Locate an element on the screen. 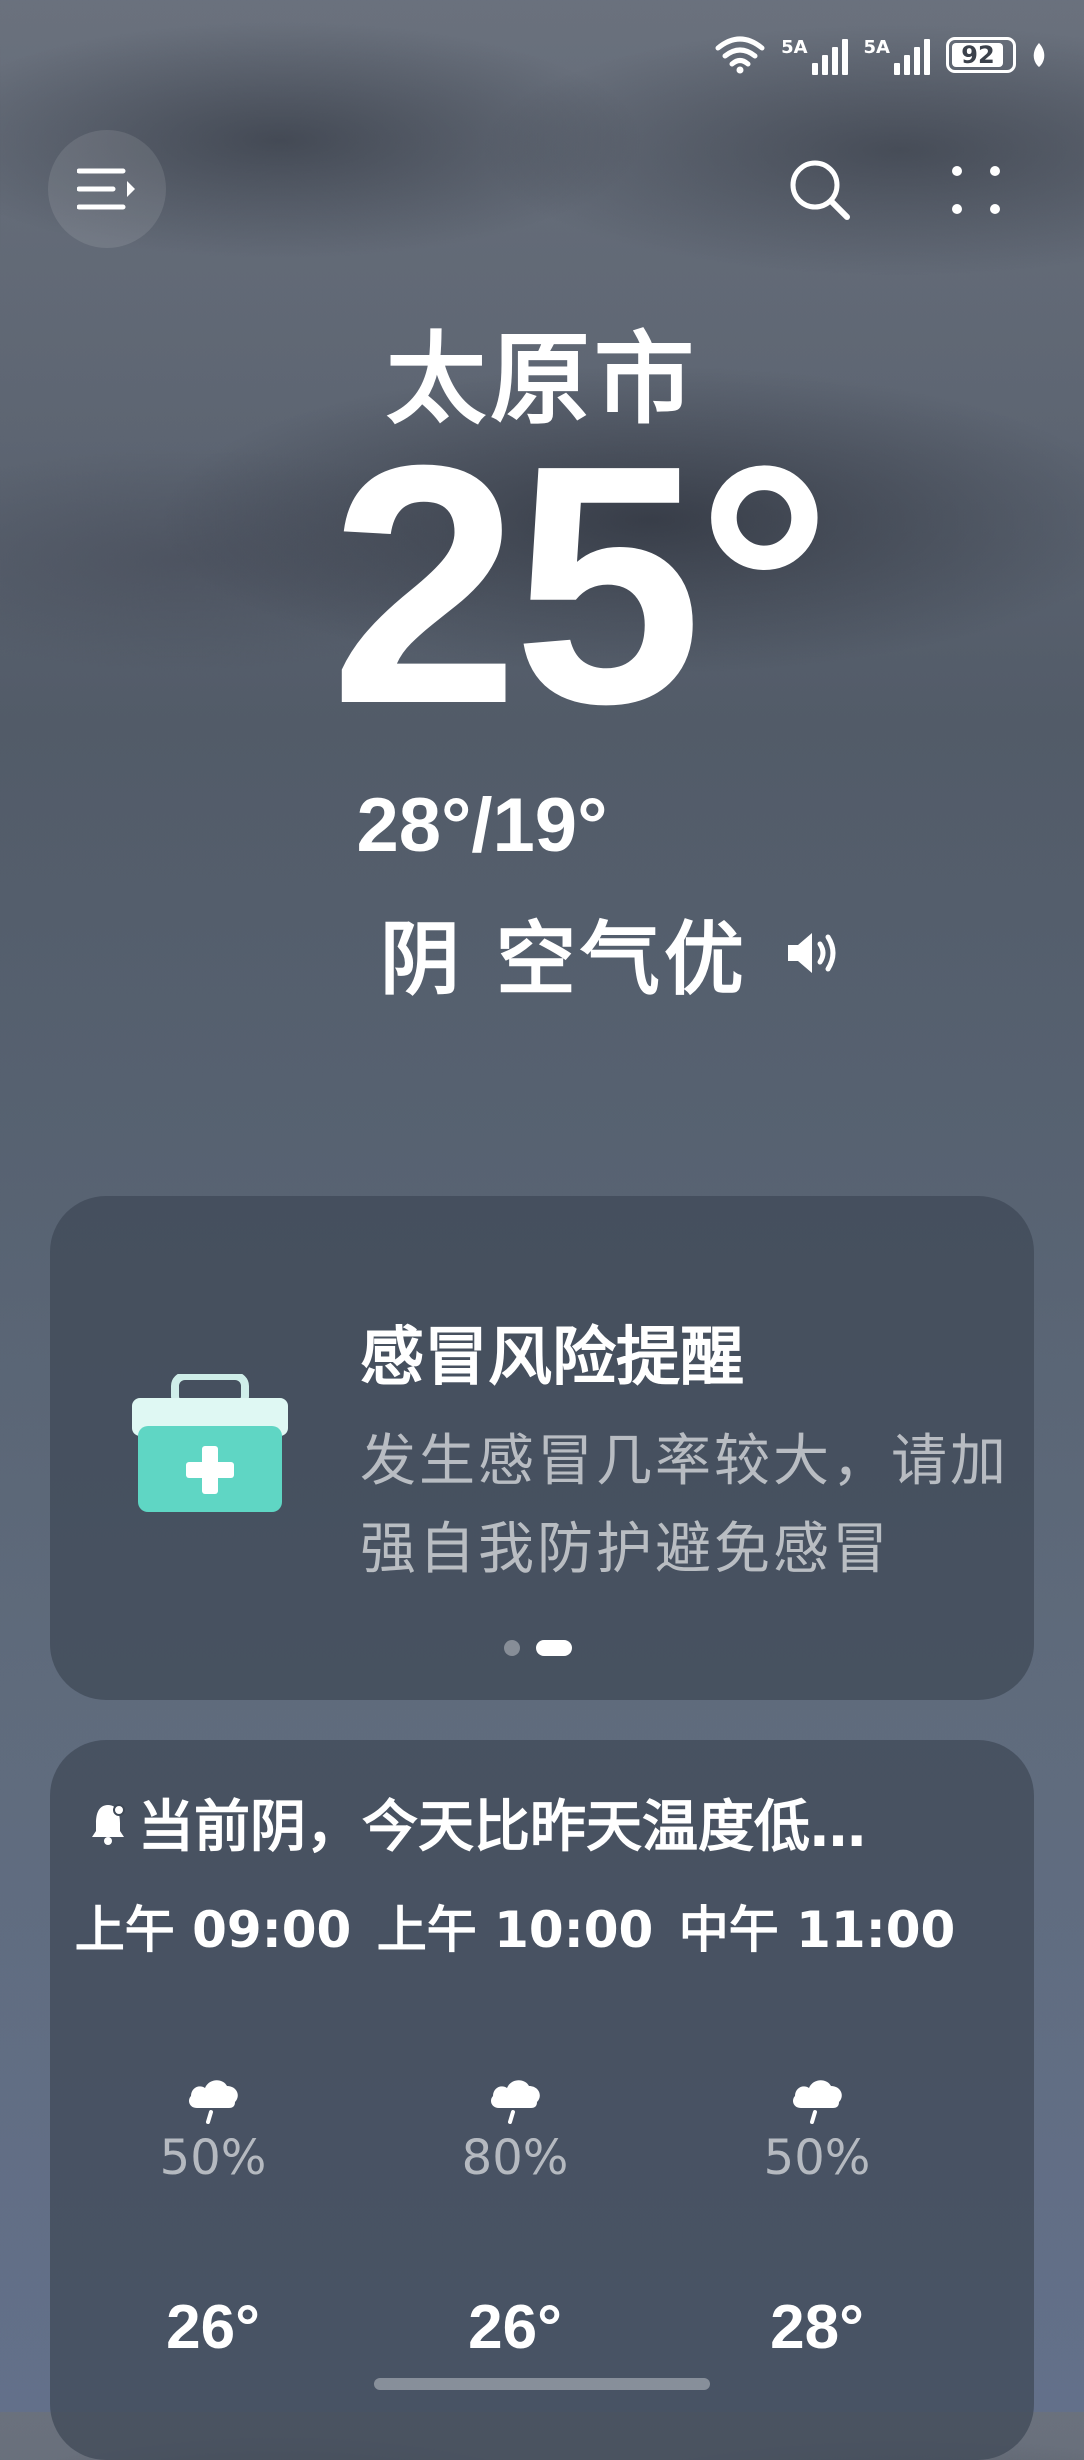  current-temperature: 25° is located at coordinates (581, 585).